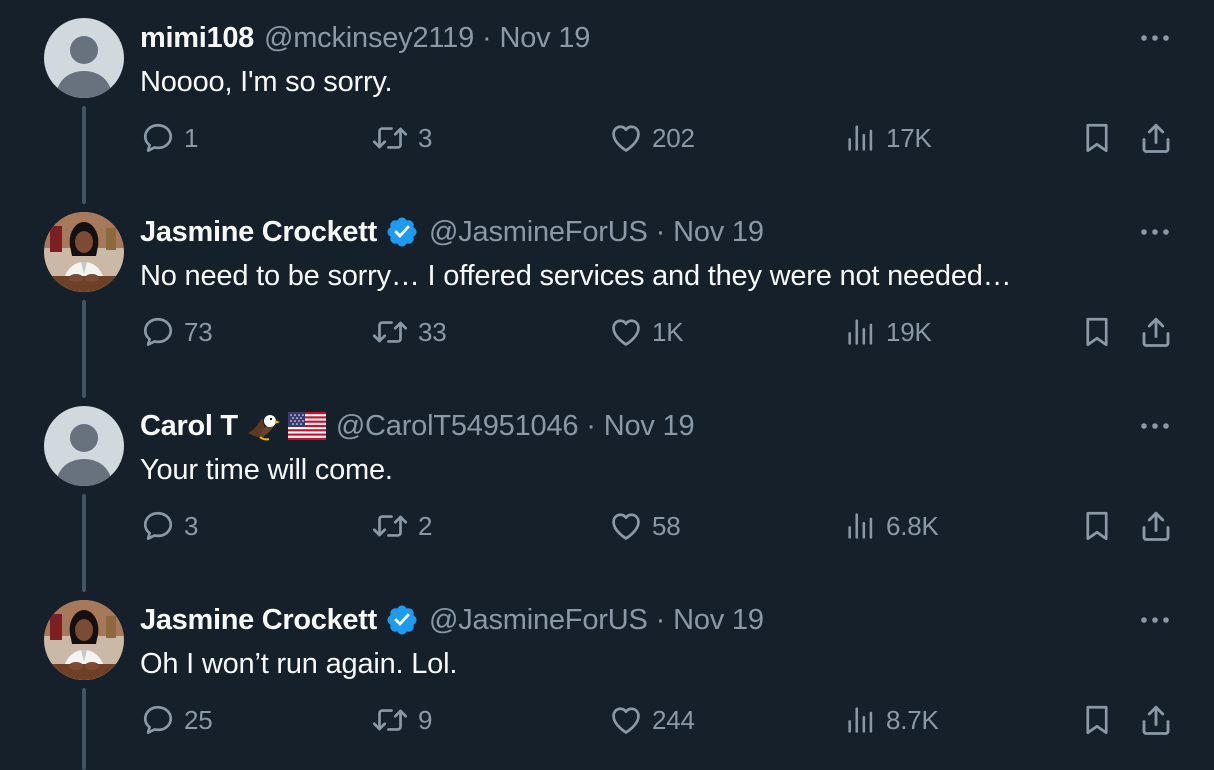  What do you see at coordinates (198, 331) in the screenshot?
I see `replies-count: 73` at bounding box center [198, 331].